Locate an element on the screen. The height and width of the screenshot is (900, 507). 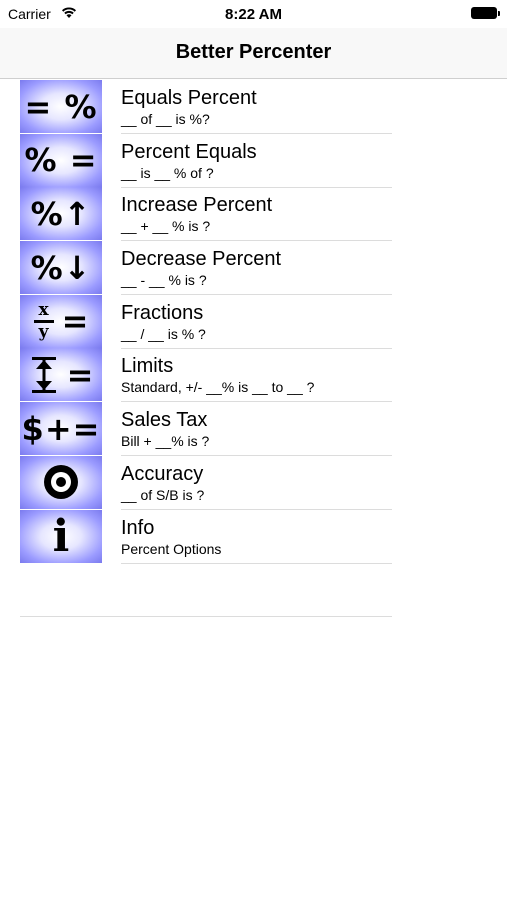
item-title: Limits is located at coordinates (147, 366).